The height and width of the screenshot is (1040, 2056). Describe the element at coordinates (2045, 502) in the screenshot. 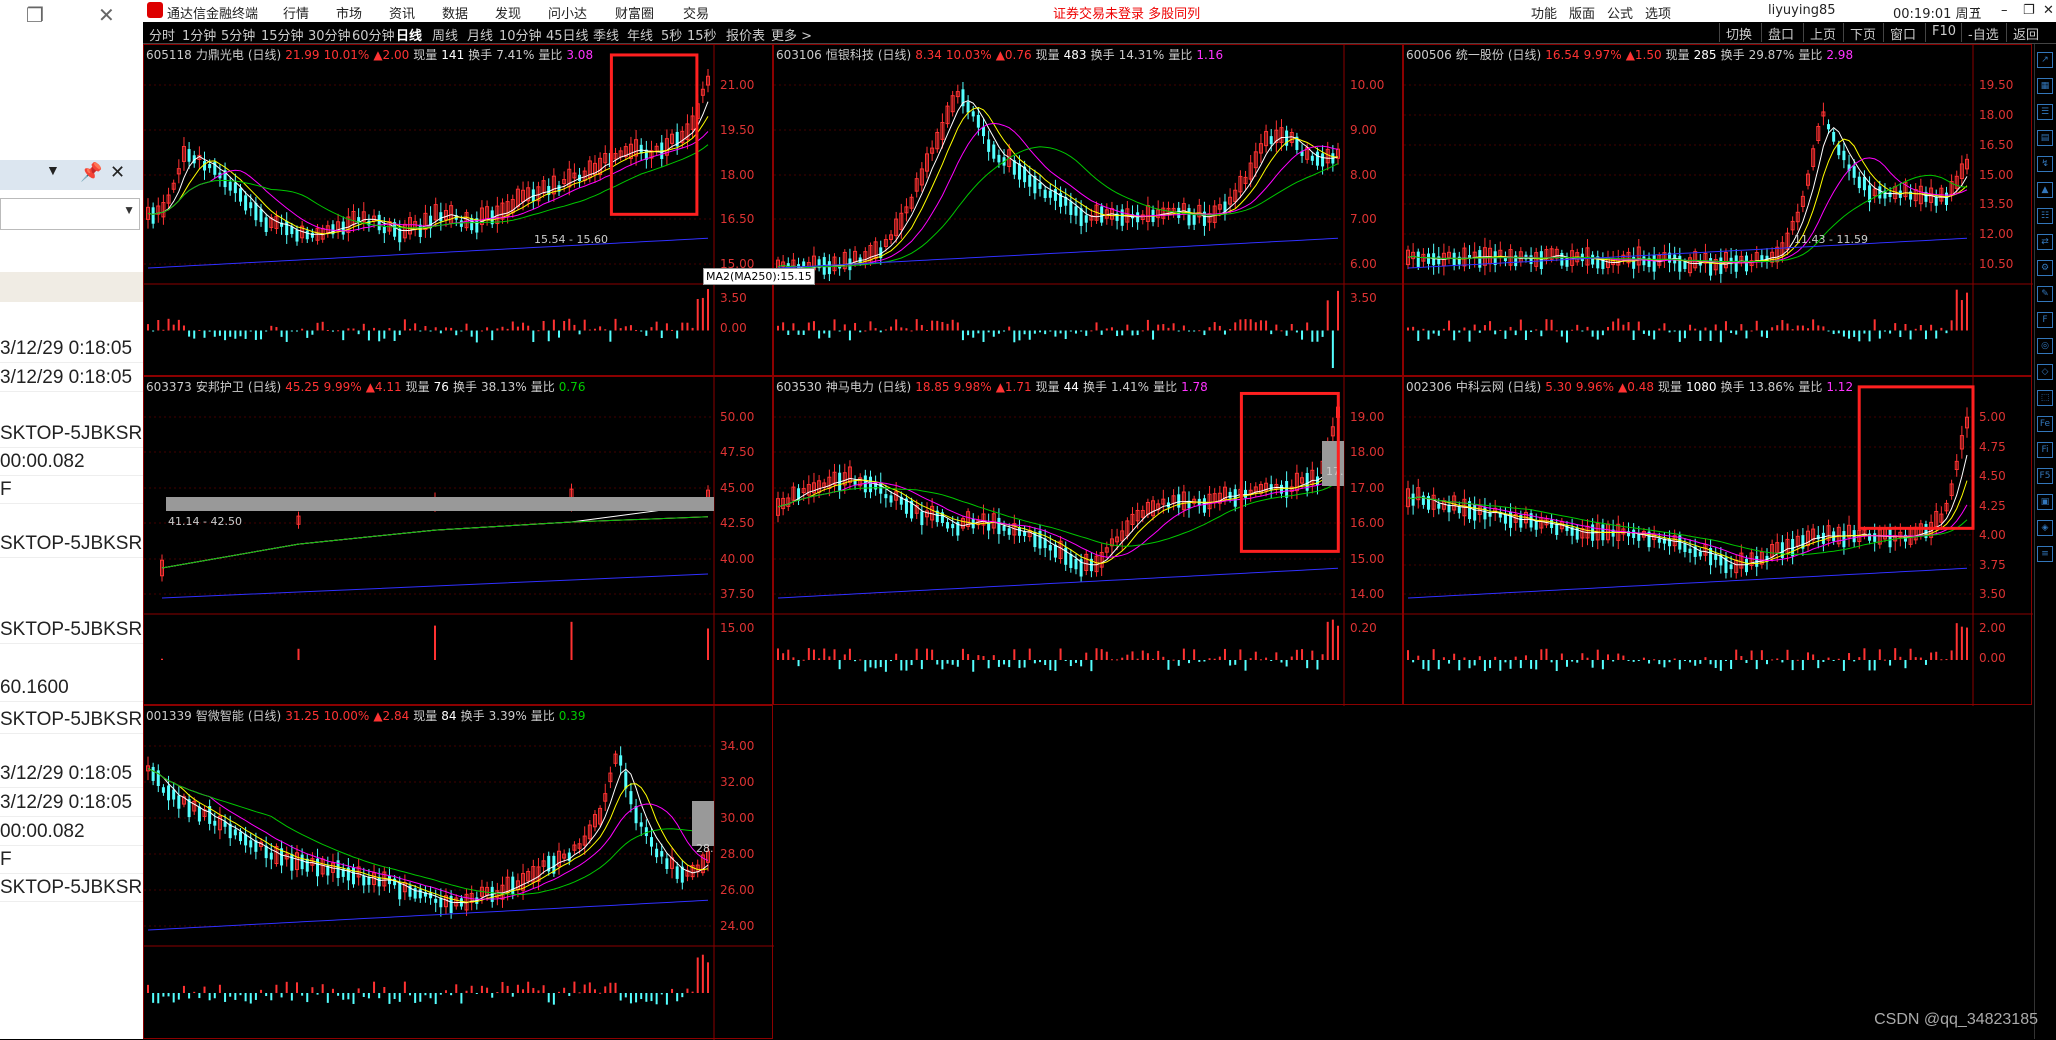

I see `side-tool-icon-17: ▣` at that location.